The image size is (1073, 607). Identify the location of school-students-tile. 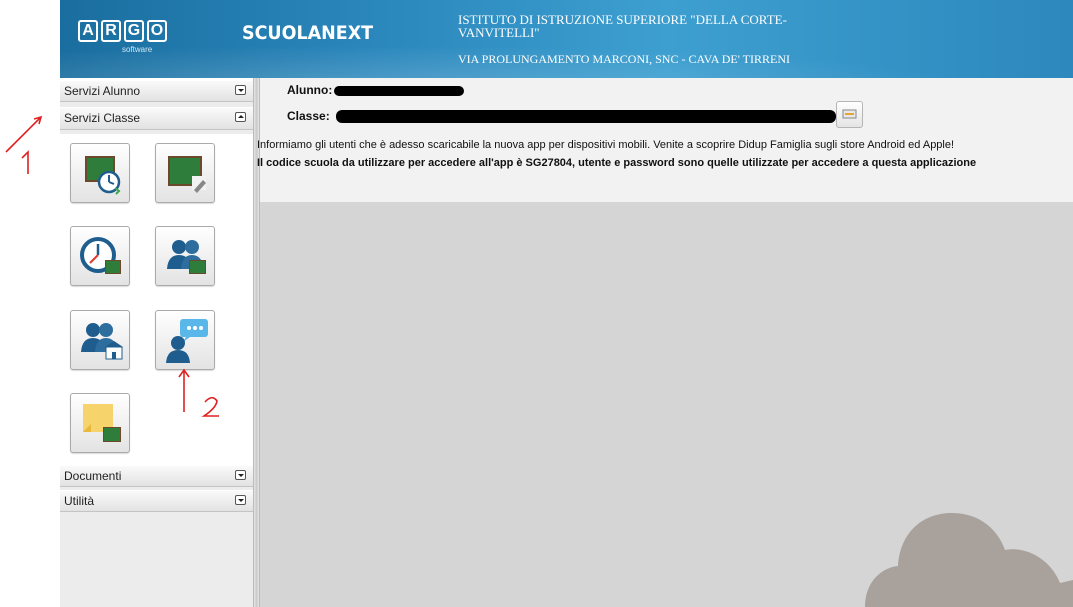
(100, 340).